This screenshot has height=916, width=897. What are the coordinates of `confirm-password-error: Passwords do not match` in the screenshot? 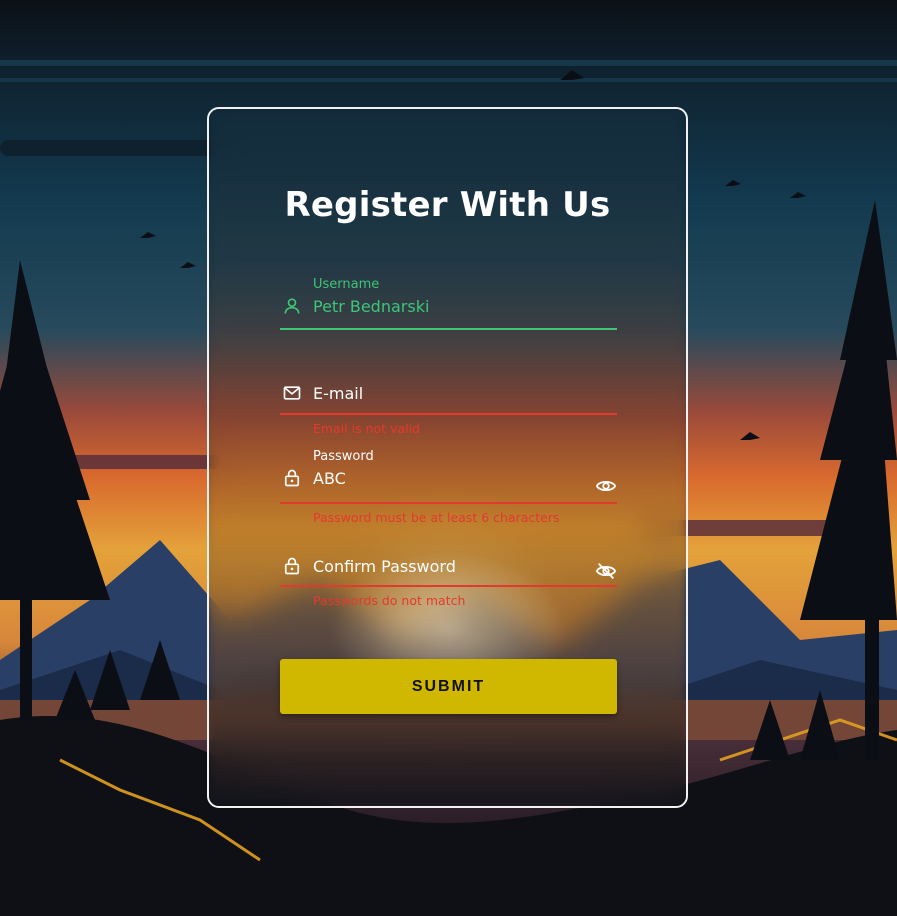 It's located at (389, 600).